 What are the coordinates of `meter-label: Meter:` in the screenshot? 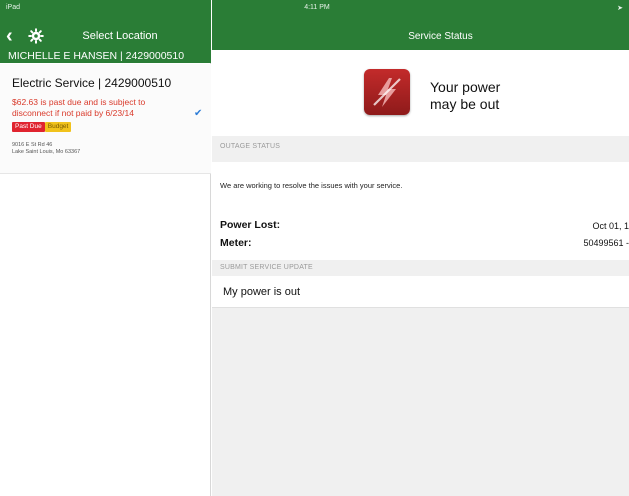 It's located at (236, 243).